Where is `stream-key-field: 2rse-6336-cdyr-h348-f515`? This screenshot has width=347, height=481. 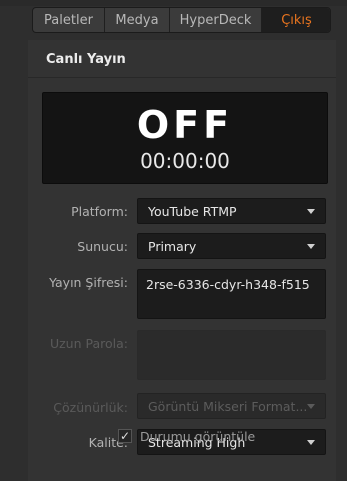
stream-key-field: 2rse-6336-cdyr-h348-f515 is located at coordinates (231, 294).